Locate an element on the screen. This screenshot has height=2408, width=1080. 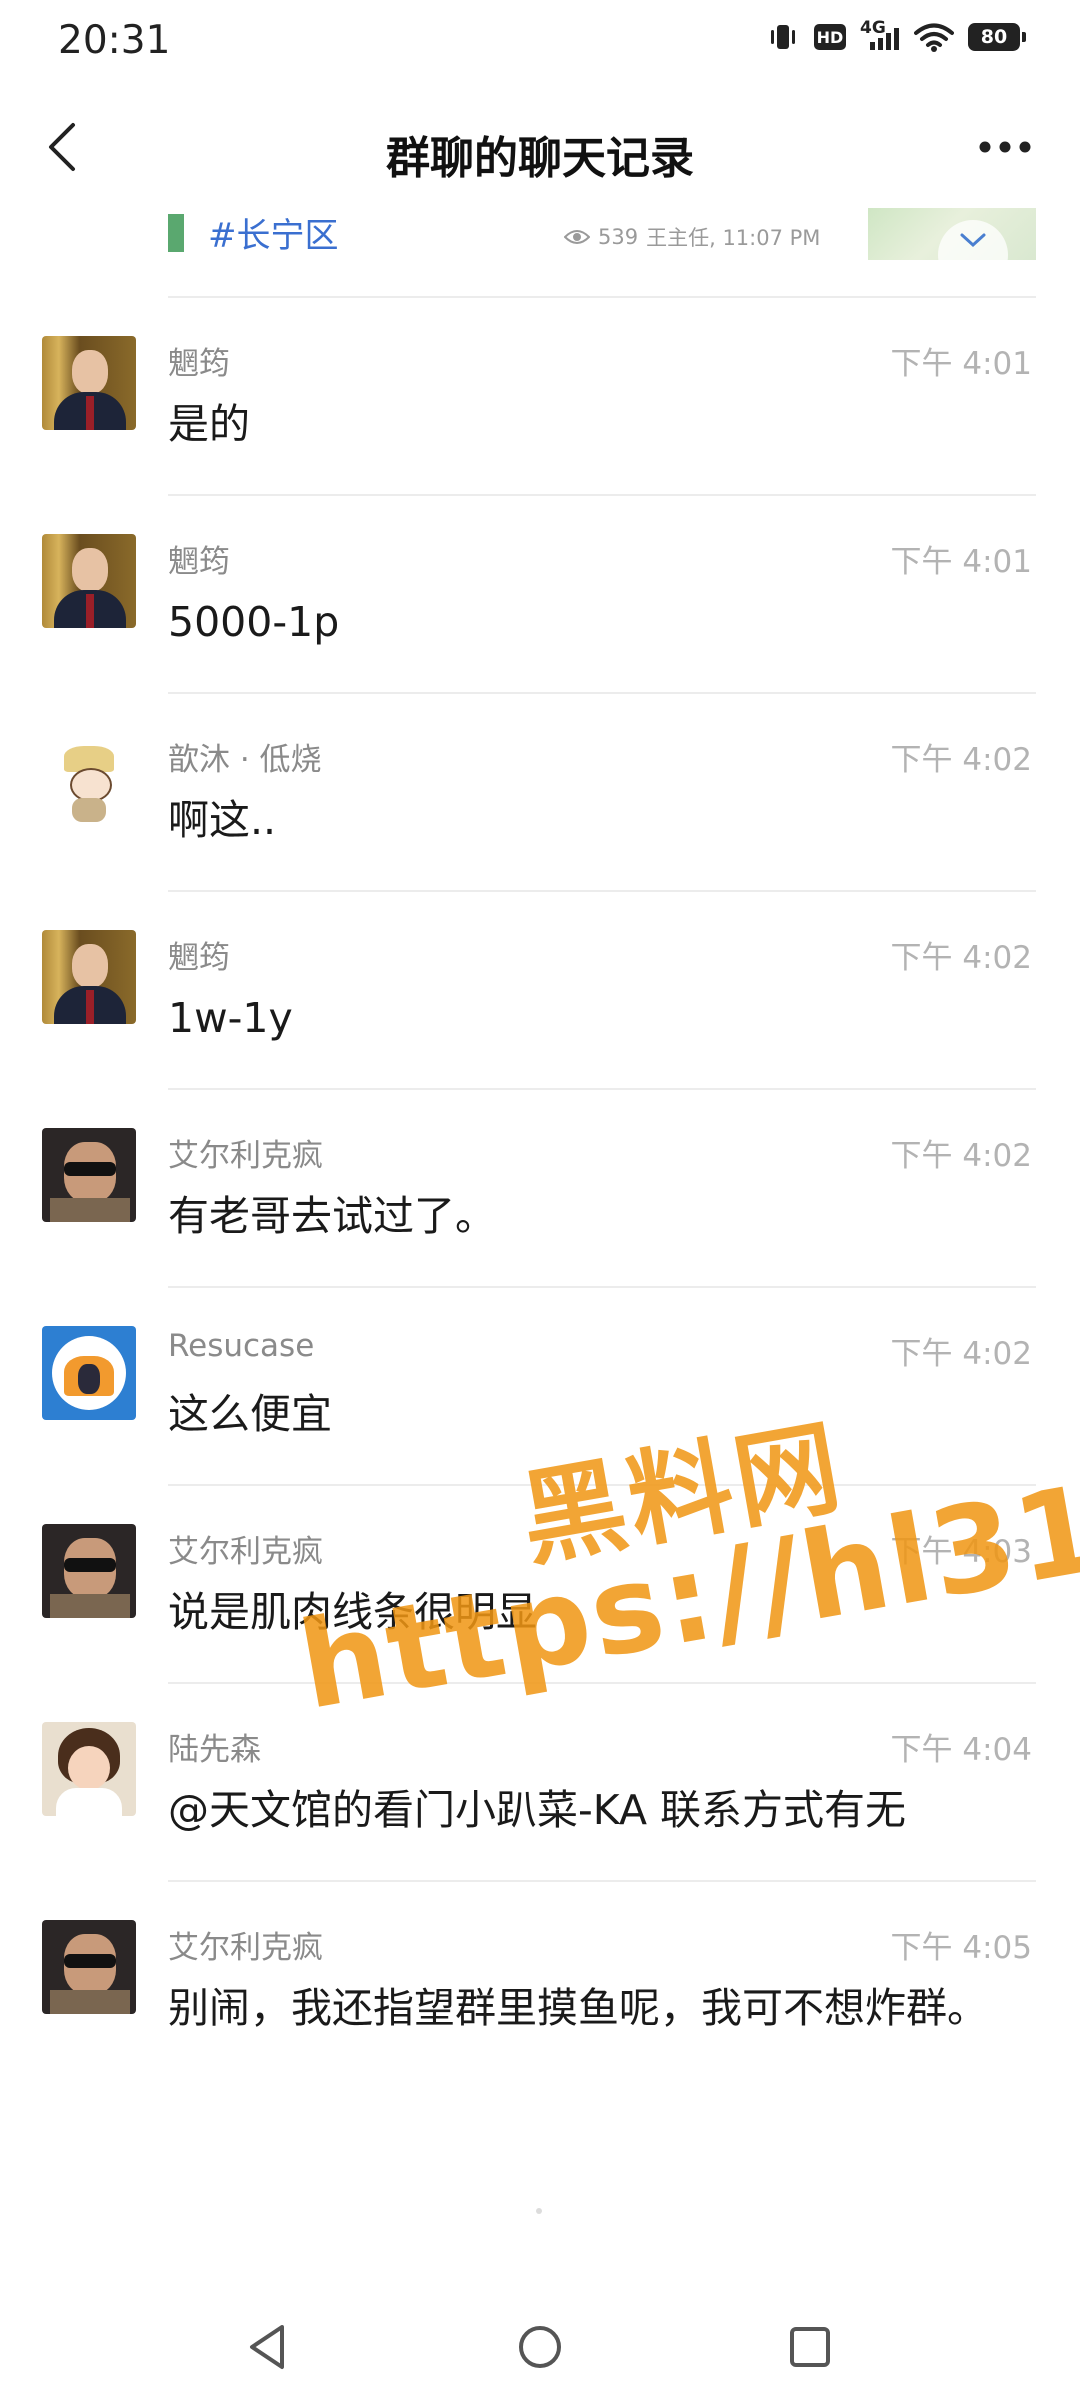
message-item: 魍筠 下午 4:01 5000-1p is located at coordinates (540, 593).